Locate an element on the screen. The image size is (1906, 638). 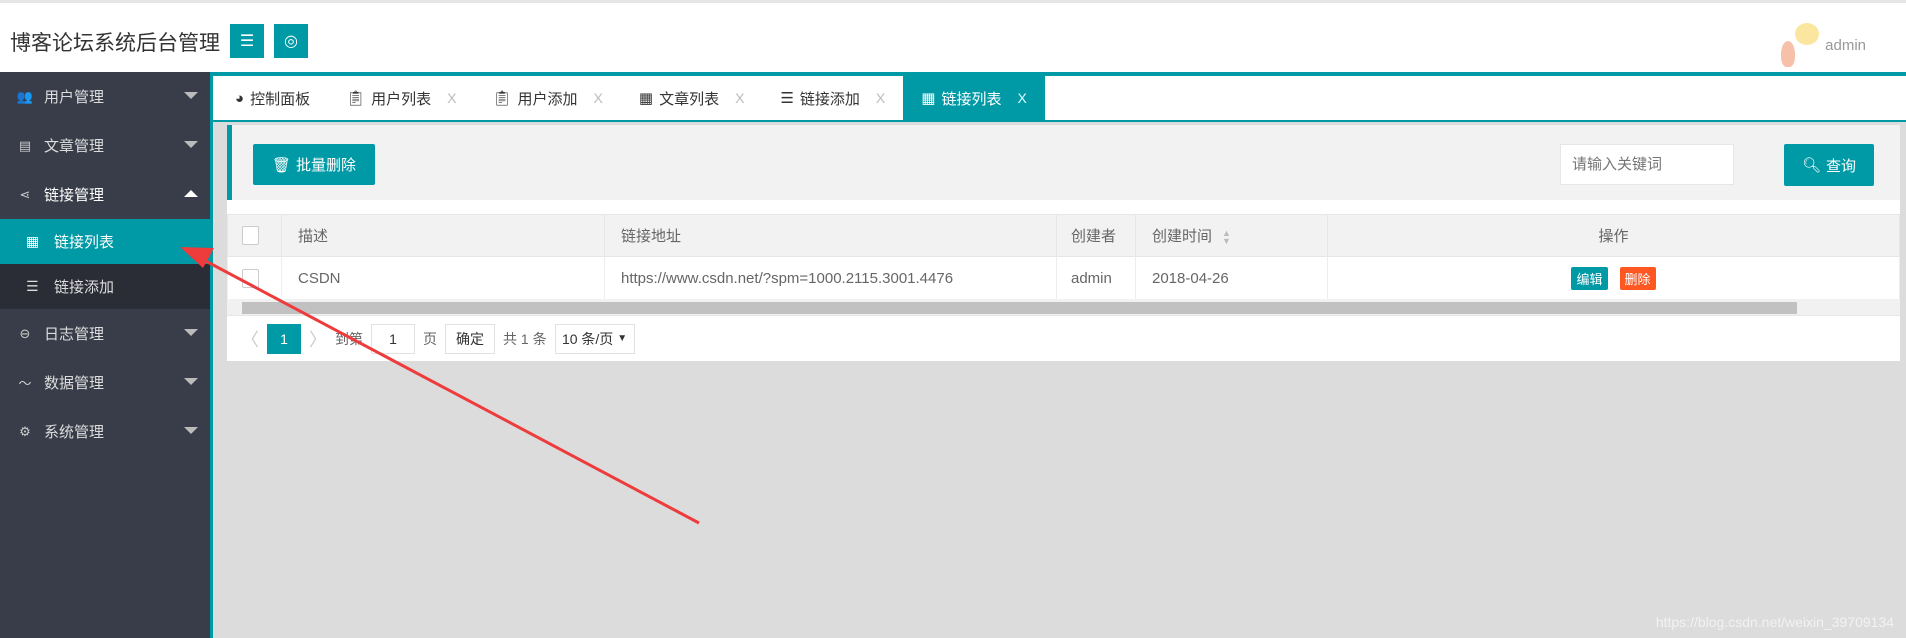
sidebar-item-logs: ⊖ 日志管理 is located at coordinates (105, 333).